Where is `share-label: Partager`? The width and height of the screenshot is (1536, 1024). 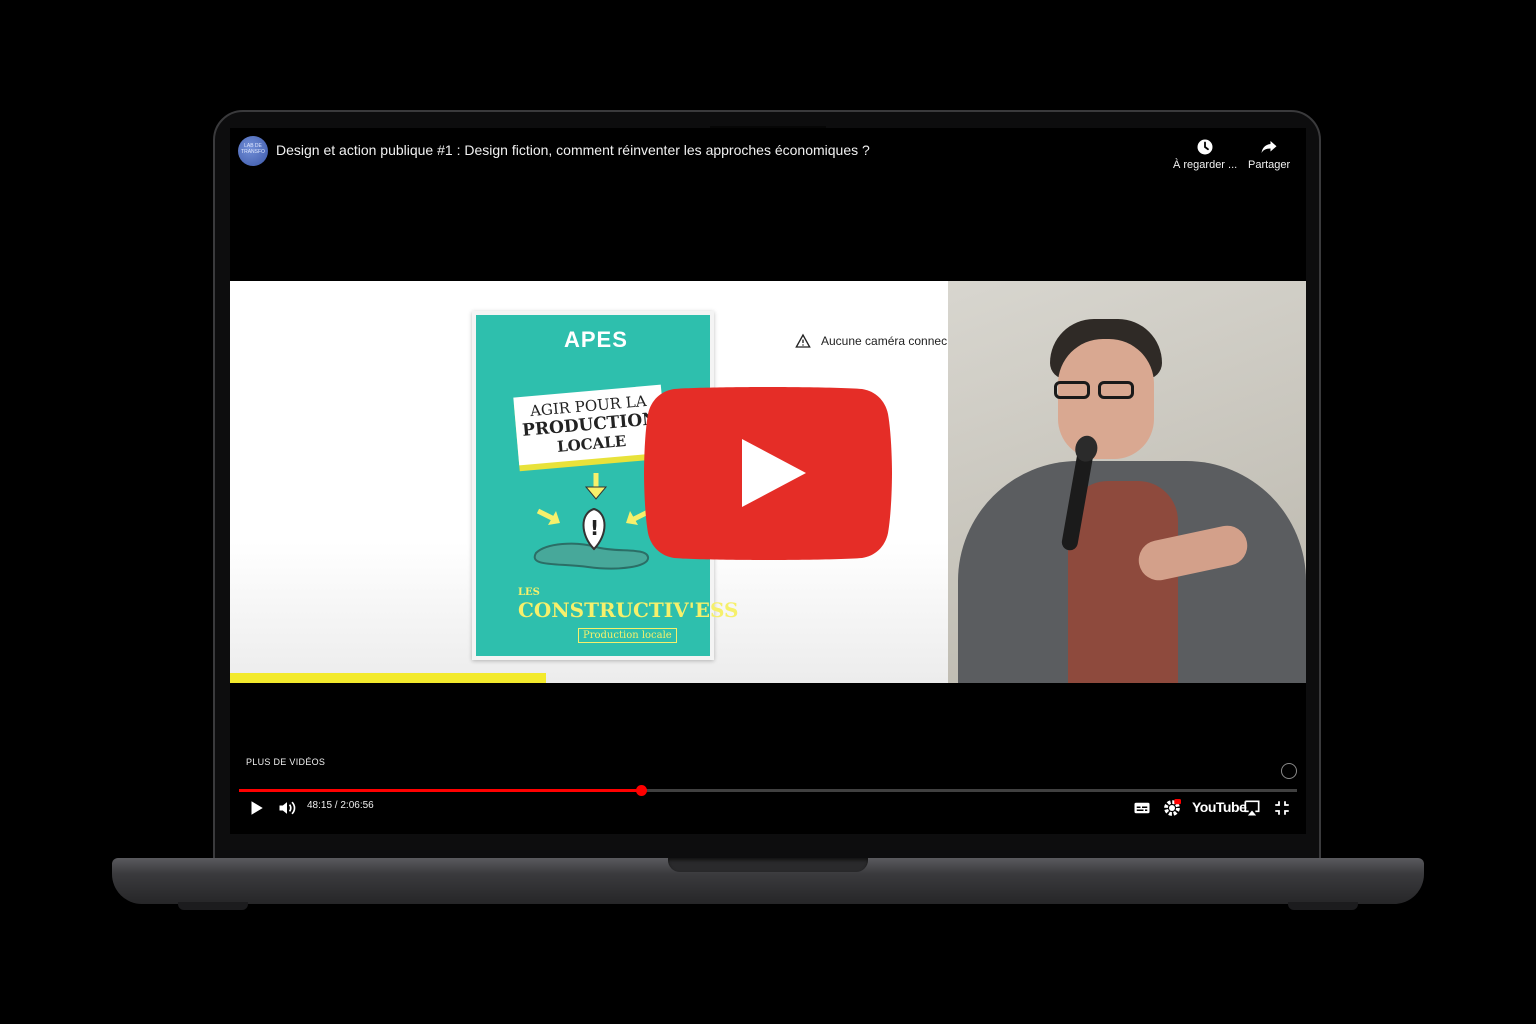 share-label: Partager is located at coordinates (1269, 165).